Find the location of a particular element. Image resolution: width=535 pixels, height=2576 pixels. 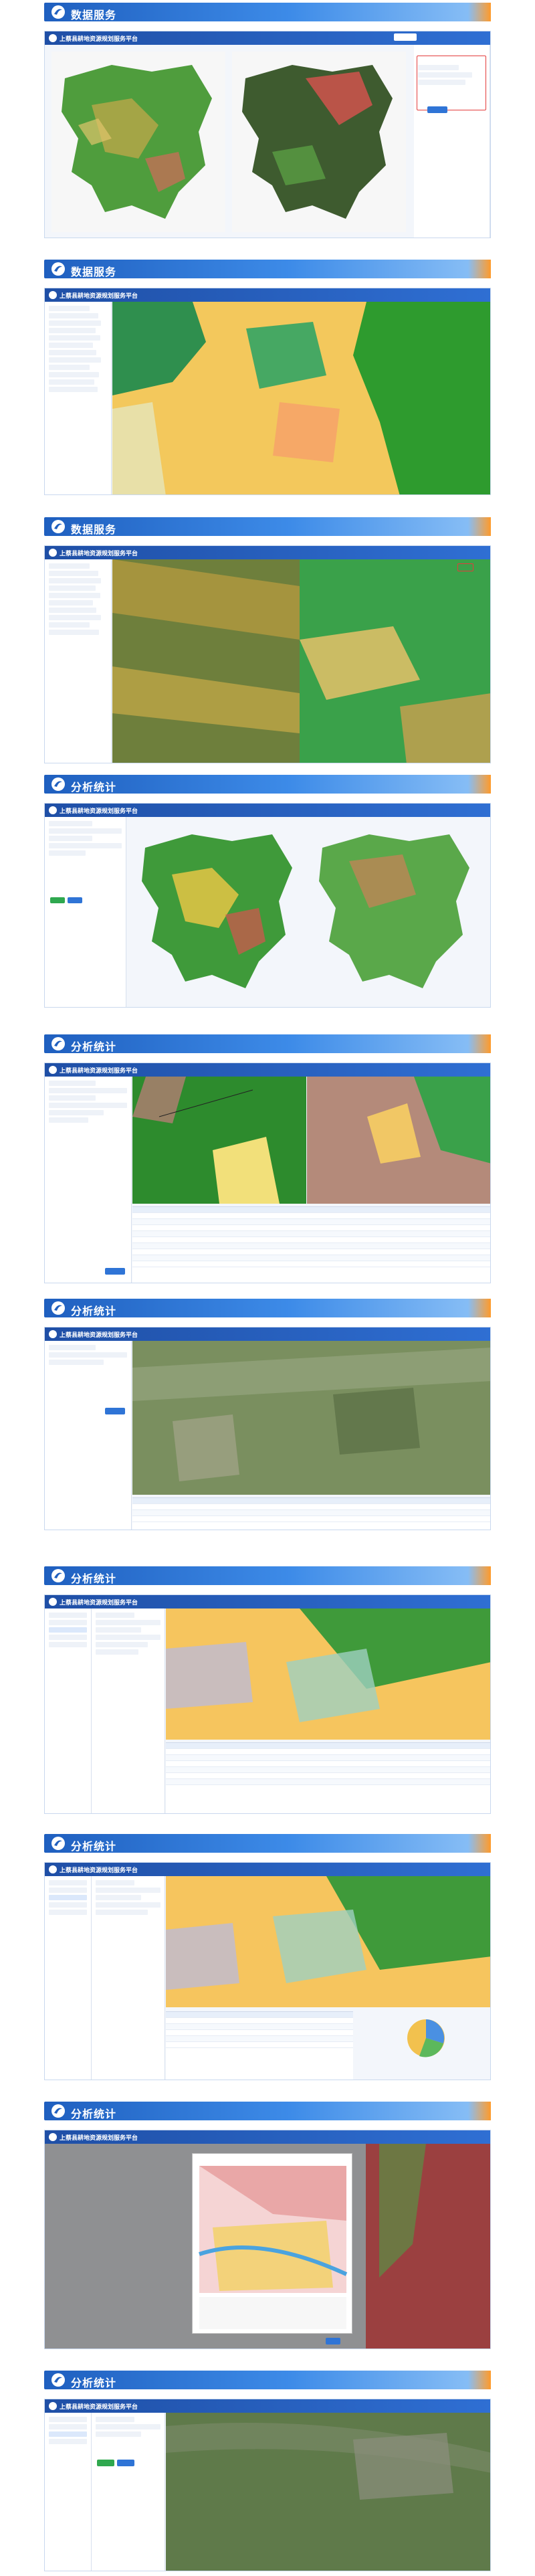

section-analysis-5: 分析统计 上蔡县耕地资源规划服务平台 is located at coordinates (267, 1957).